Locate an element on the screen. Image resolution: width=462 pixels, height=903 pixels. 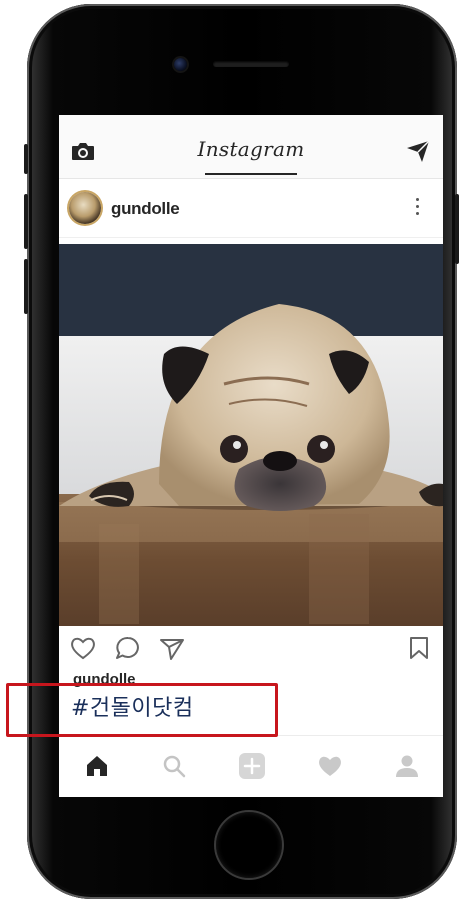
profile-icon is located at coordinates (407, 766).